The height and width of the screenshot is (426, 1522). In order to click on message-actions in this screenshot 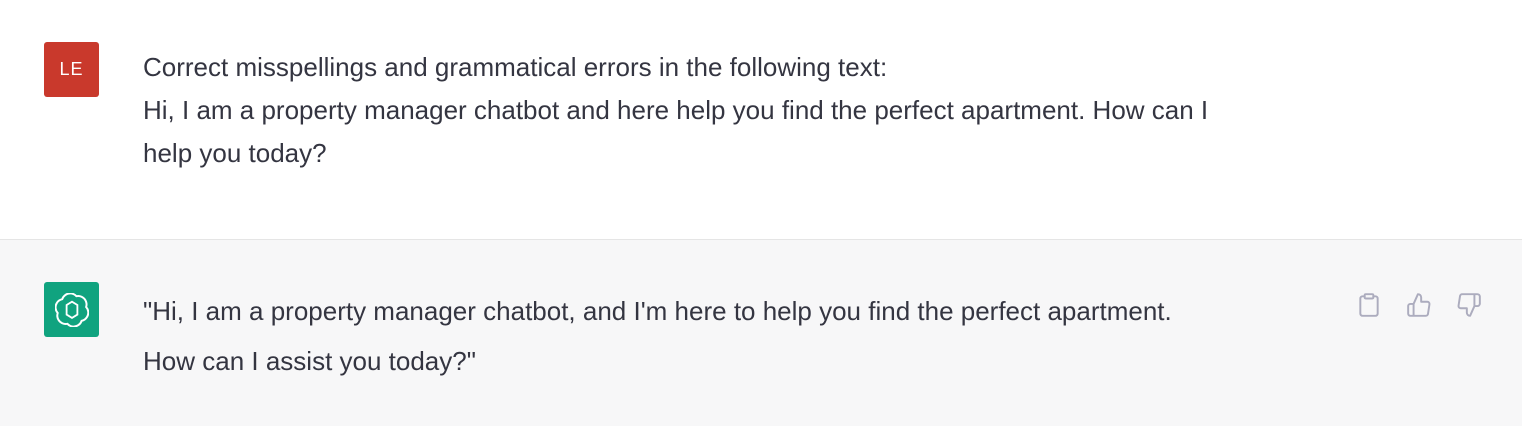, I will do `click(1419, 305)`.